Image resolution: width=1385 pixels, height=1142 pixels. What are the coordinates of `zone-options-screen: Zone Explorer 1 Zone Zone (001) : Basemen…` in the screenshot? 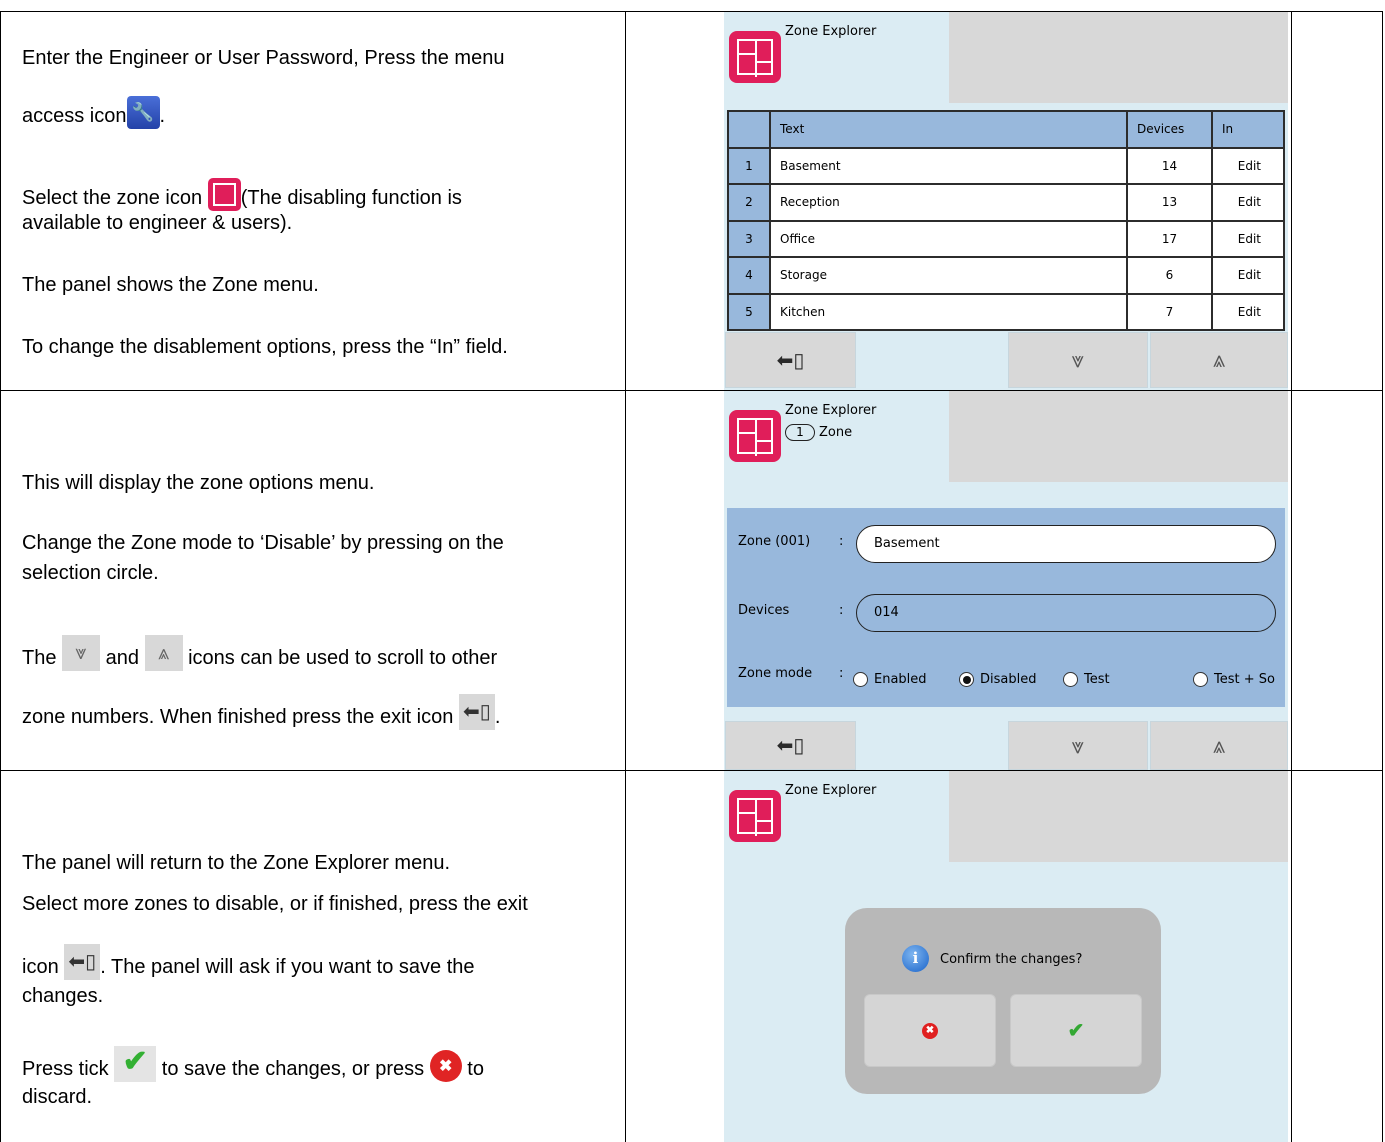 It's located at (1006, 580).